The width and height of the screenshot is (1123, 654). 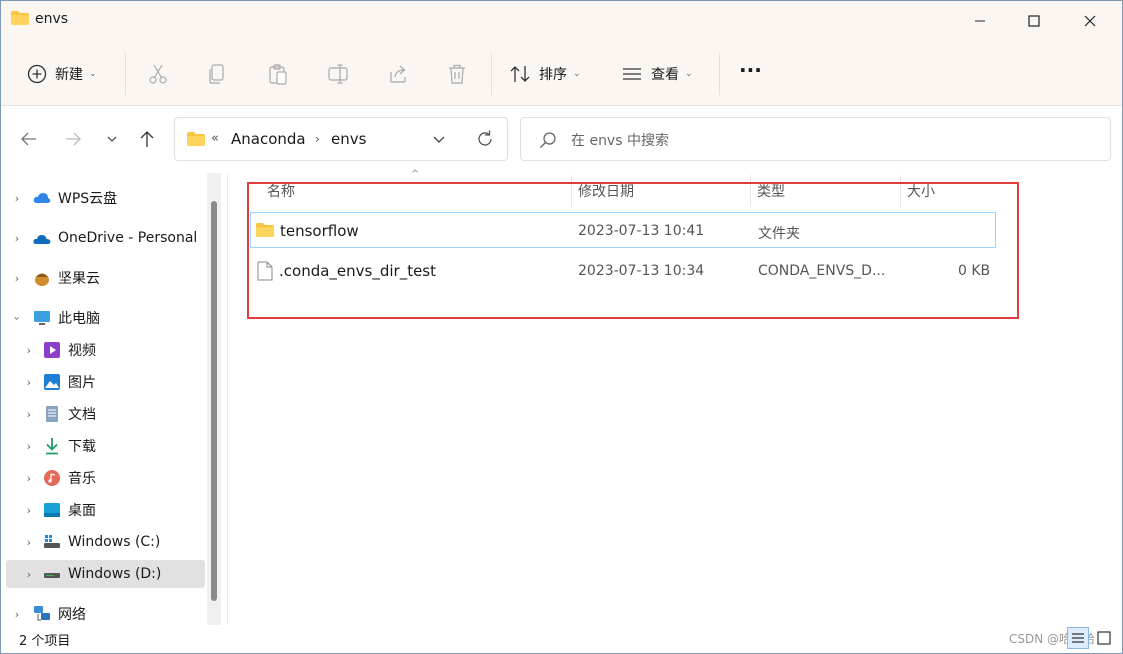 I want to click on sidebar-item-label: 视频, so click(x=82, y=351).